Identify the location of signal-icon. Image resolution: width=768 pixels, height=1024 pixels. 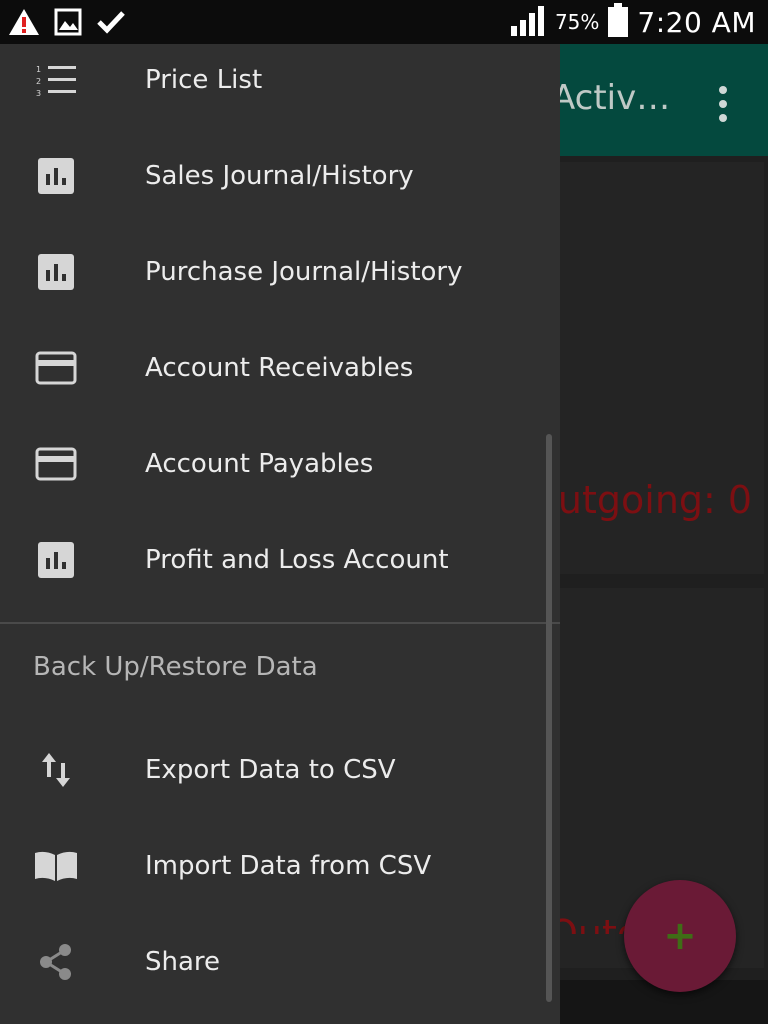
(528, 22).